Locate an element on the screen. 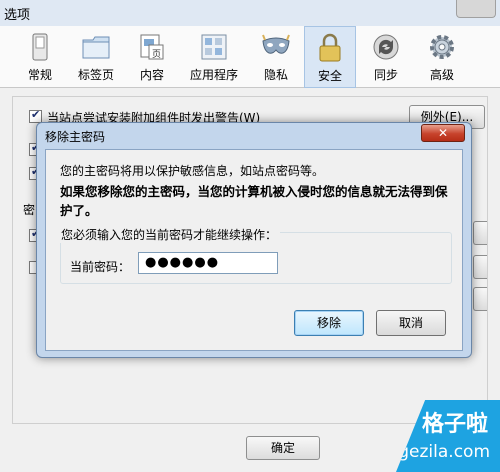 Image resolution: width=500 pixels, height=472 pixels. window-close-button is located at coordinates (476, 9).